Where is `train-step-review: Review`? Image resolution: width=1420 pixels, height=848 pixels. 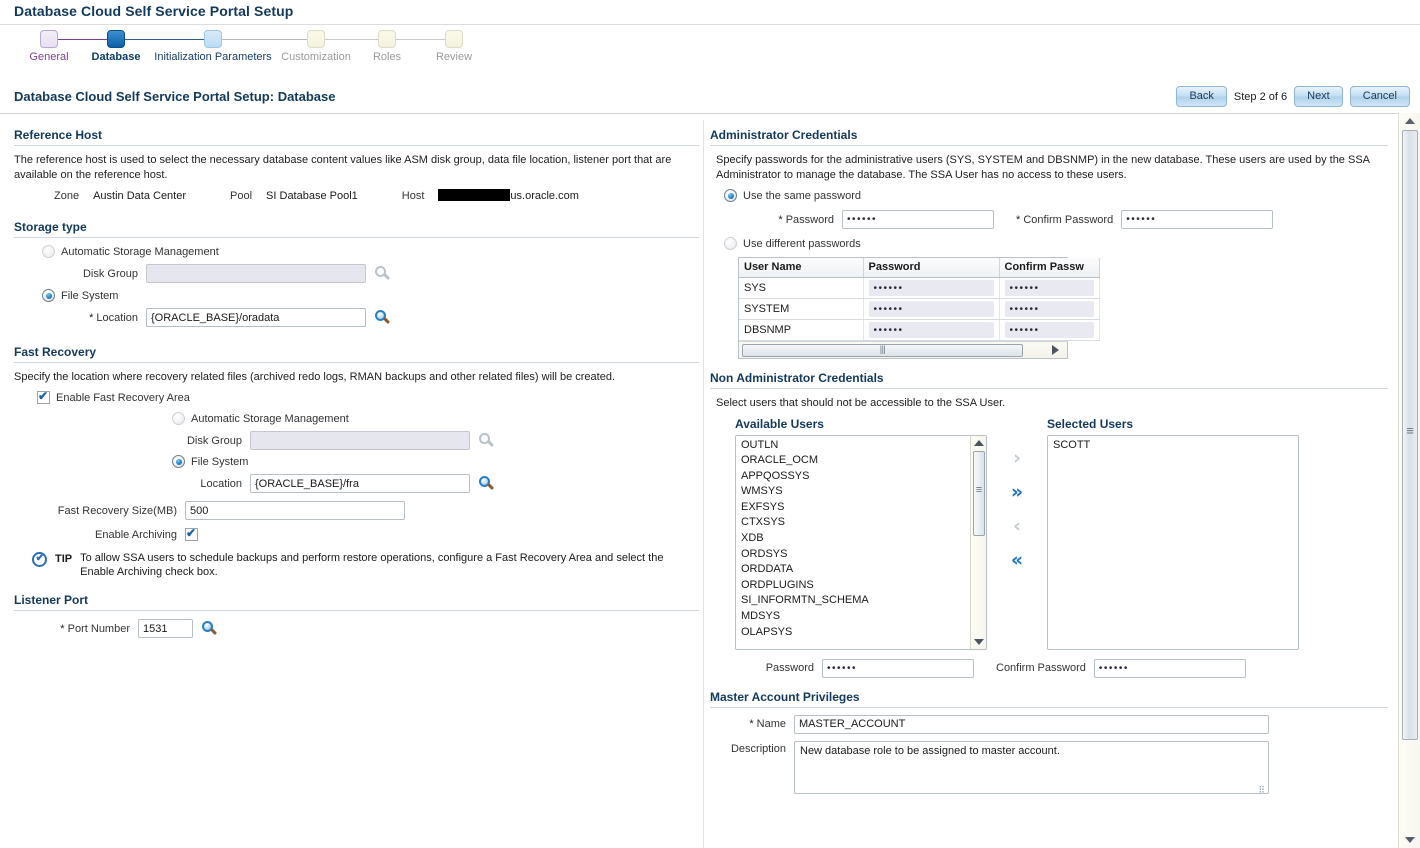 train-step-review: Review is located at coordinates (454, 46).